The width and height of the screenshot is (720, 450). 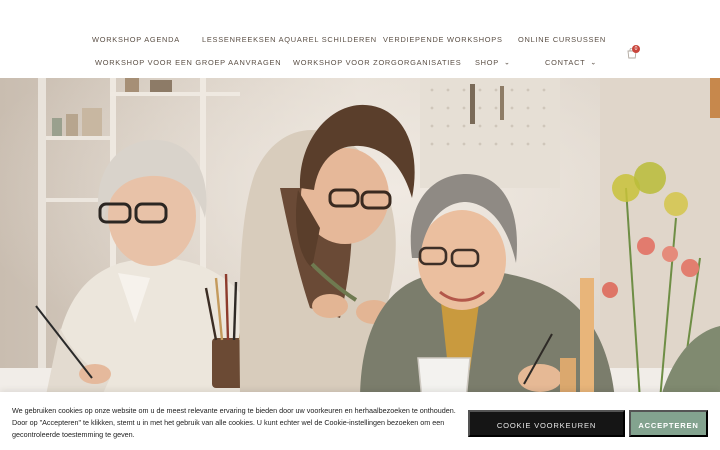 What do you see at coordinates (562, 40) in the screenshot?
I see `nav-item-online-cursussen: ONLINE CURSUSSEN` at bounding box center [562, 40].